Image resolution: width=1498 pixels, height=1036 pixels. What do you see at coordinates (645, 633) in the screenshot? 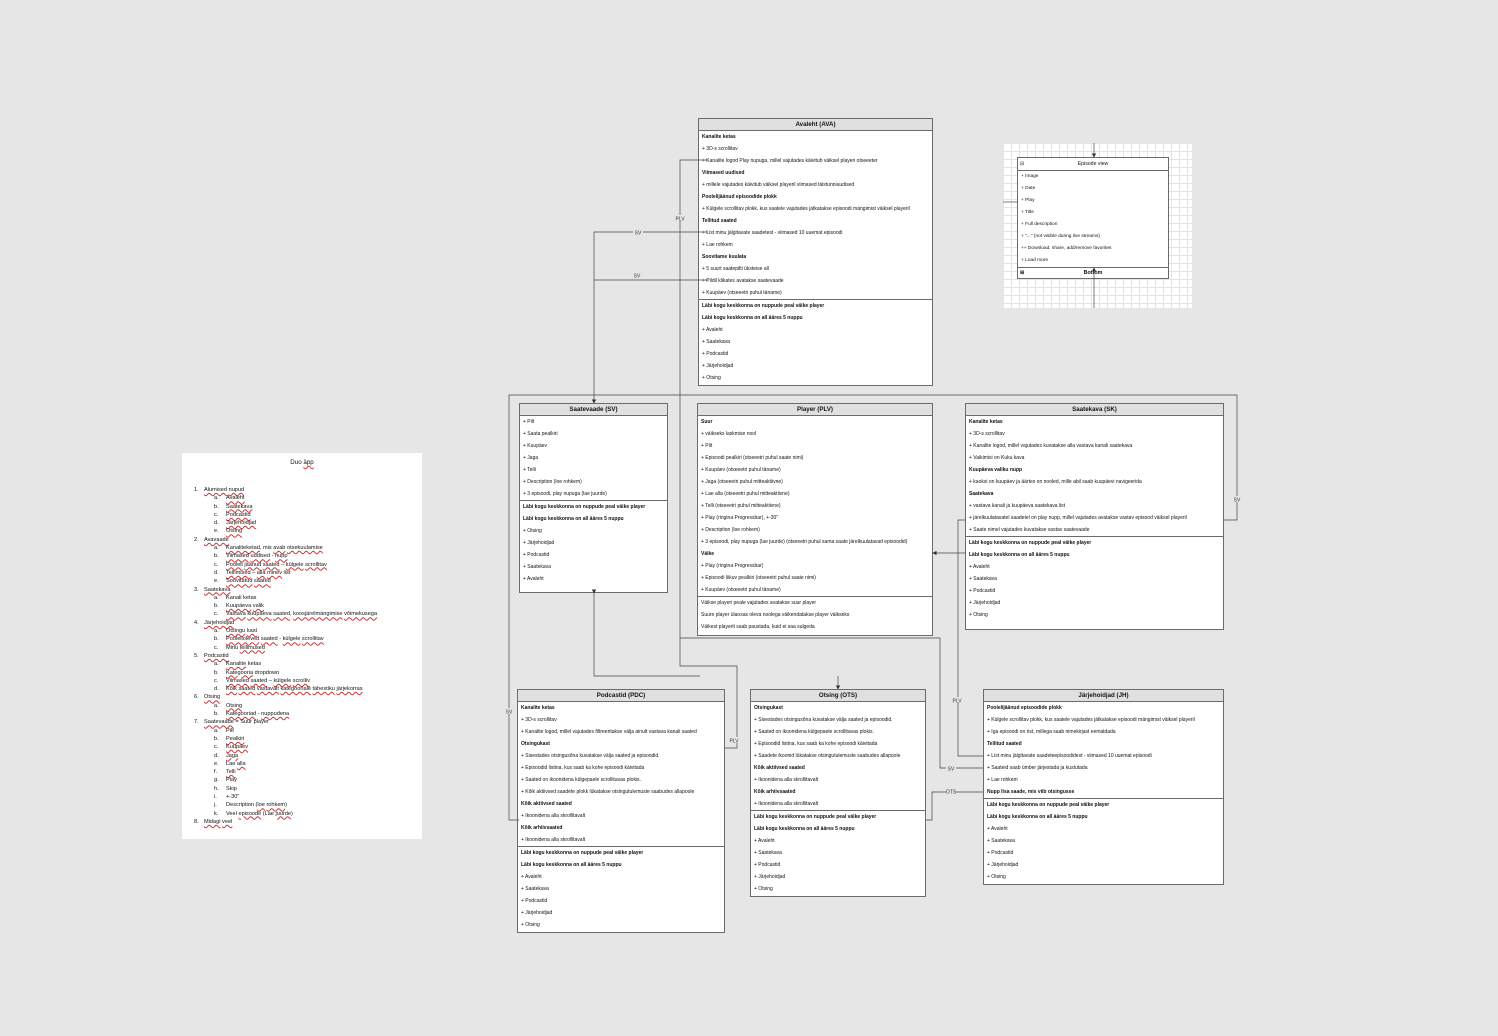
I see `edge-pdc-sv` at bounding box center [645, 633].